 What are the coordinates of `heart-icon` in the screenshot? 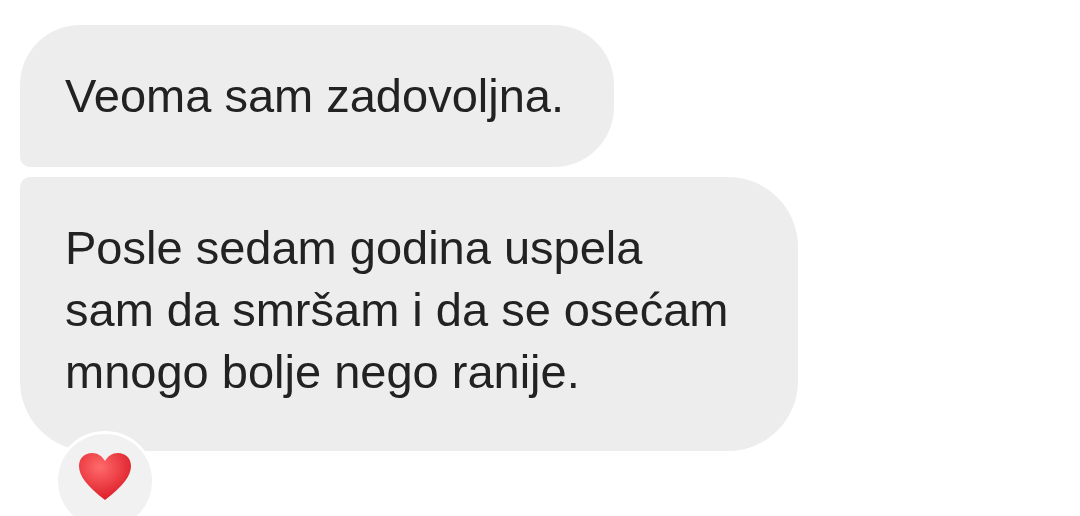 It's located at (105, 477).